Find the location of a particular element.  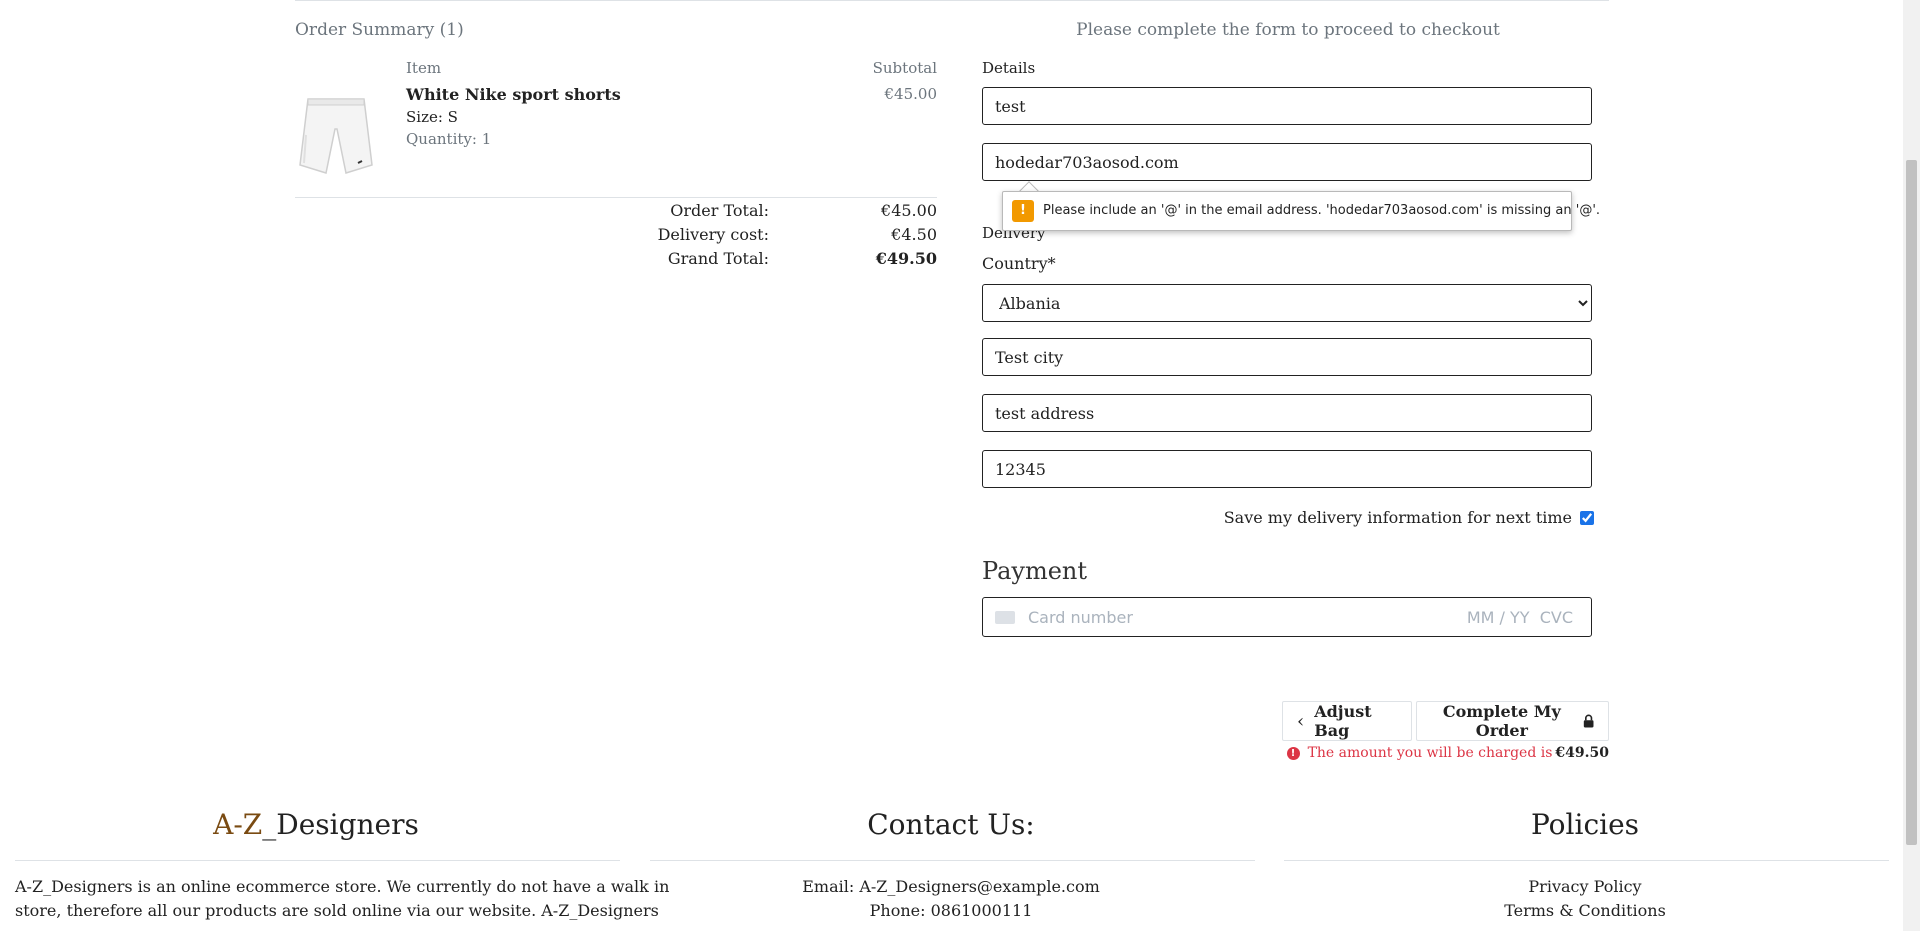

terms-conditions-link: Terms & Conditions is located at coordinates (1585, 910).